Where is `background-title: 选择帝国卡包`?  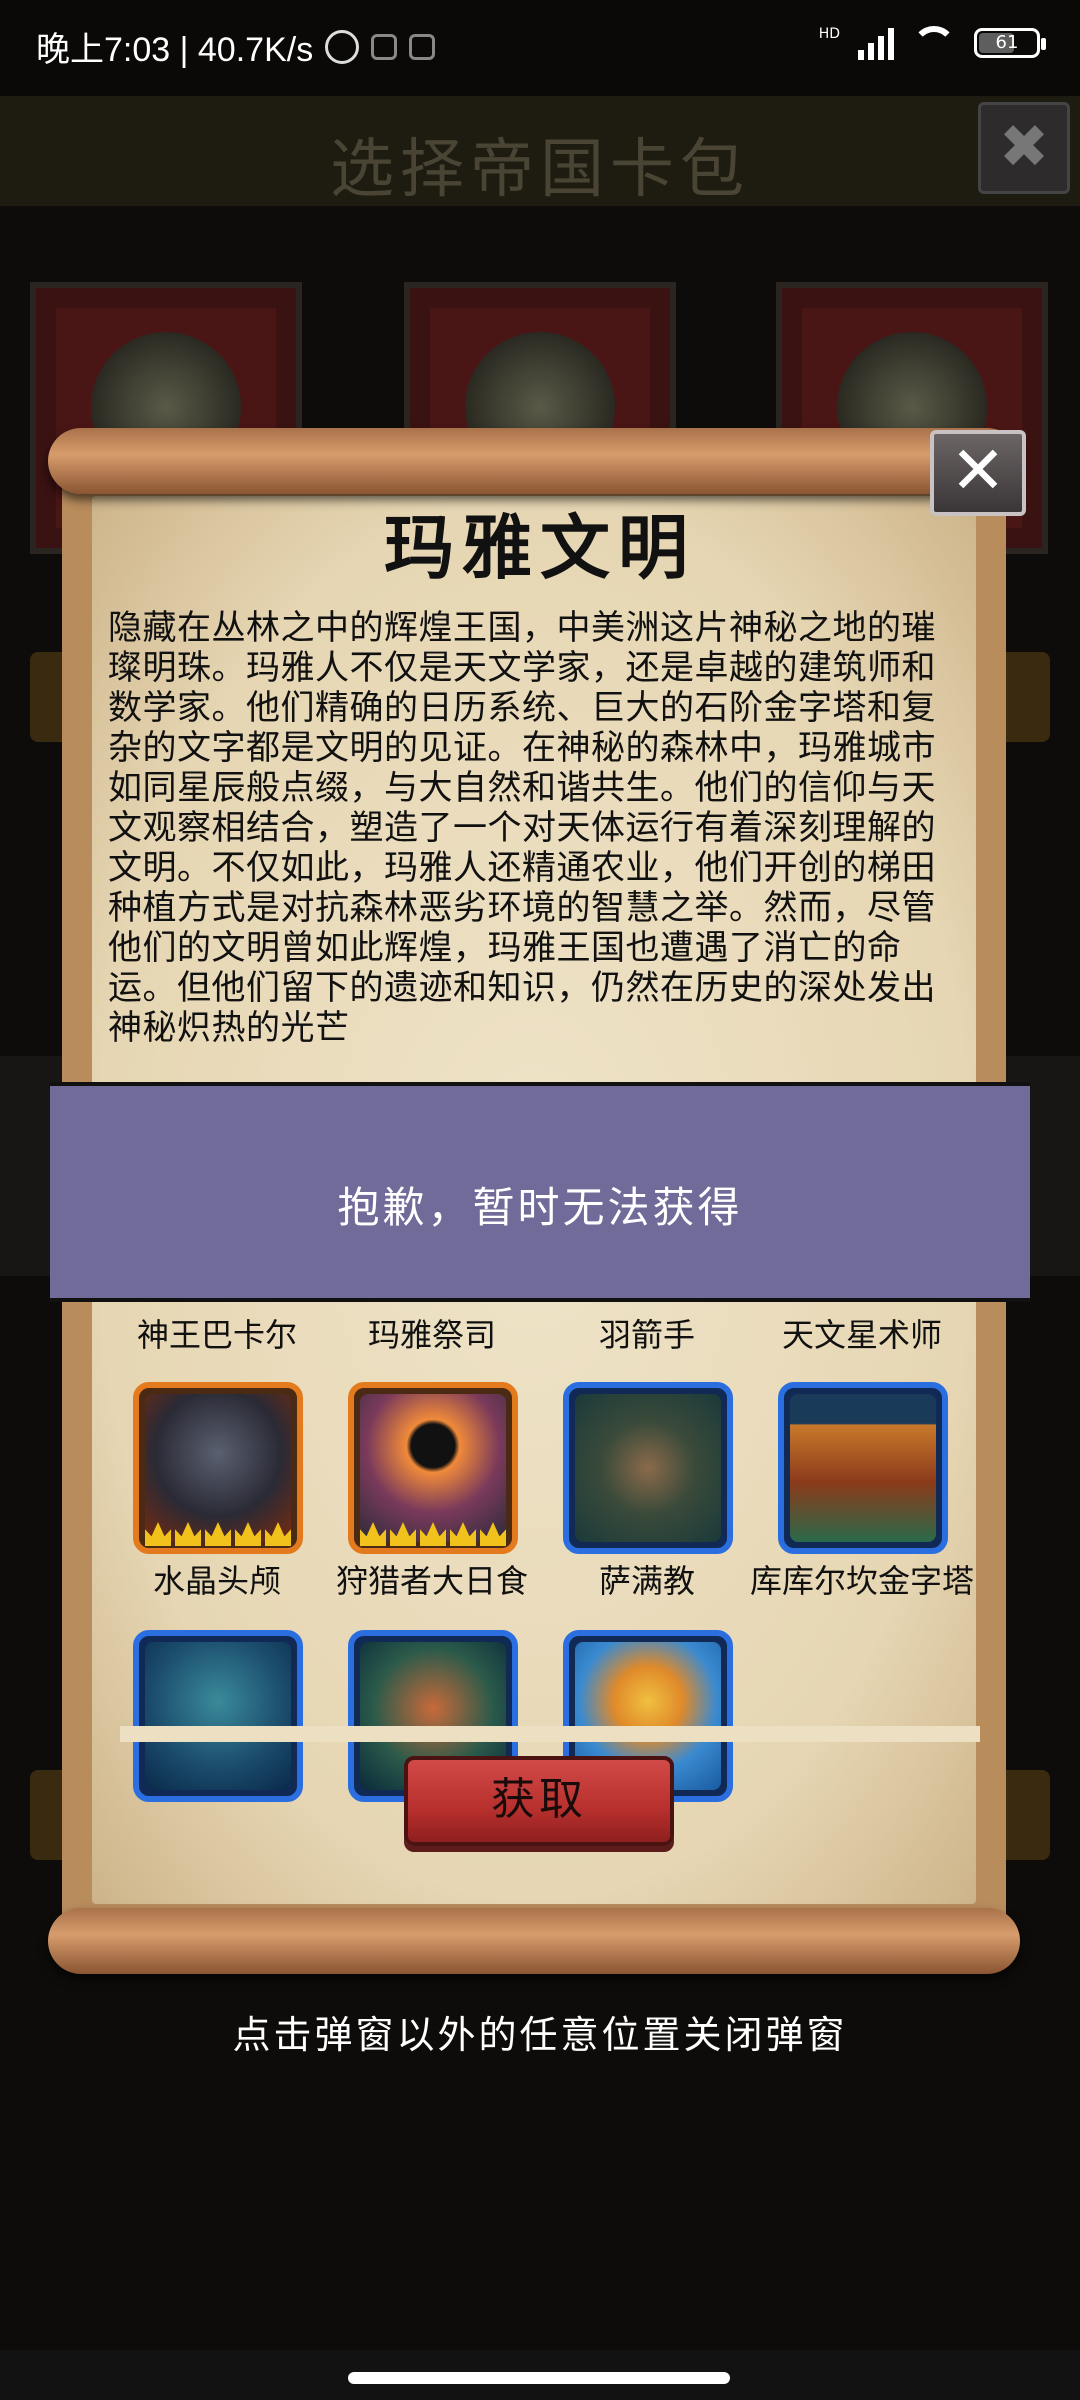 background-title: 选择帝国卡包 is located at coordinates (540, 170).